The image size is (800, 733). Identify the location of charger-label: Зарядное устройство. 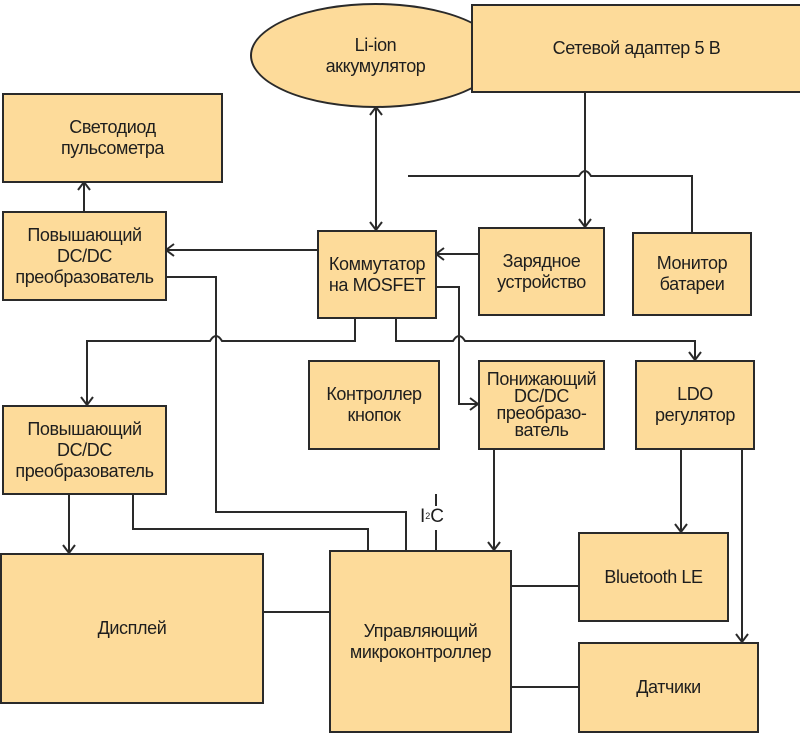
(541, 271).